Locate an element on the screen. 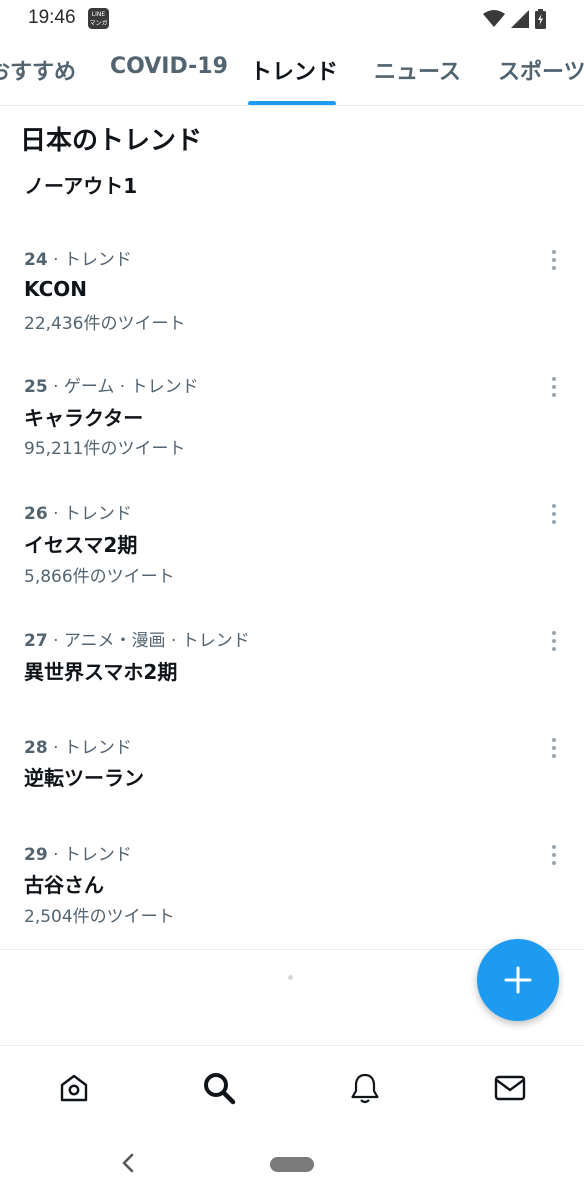 Image resolution: width=584 pixels, height=1200 pixels. home-gesture-pill is located at coordinates (292, 1164).